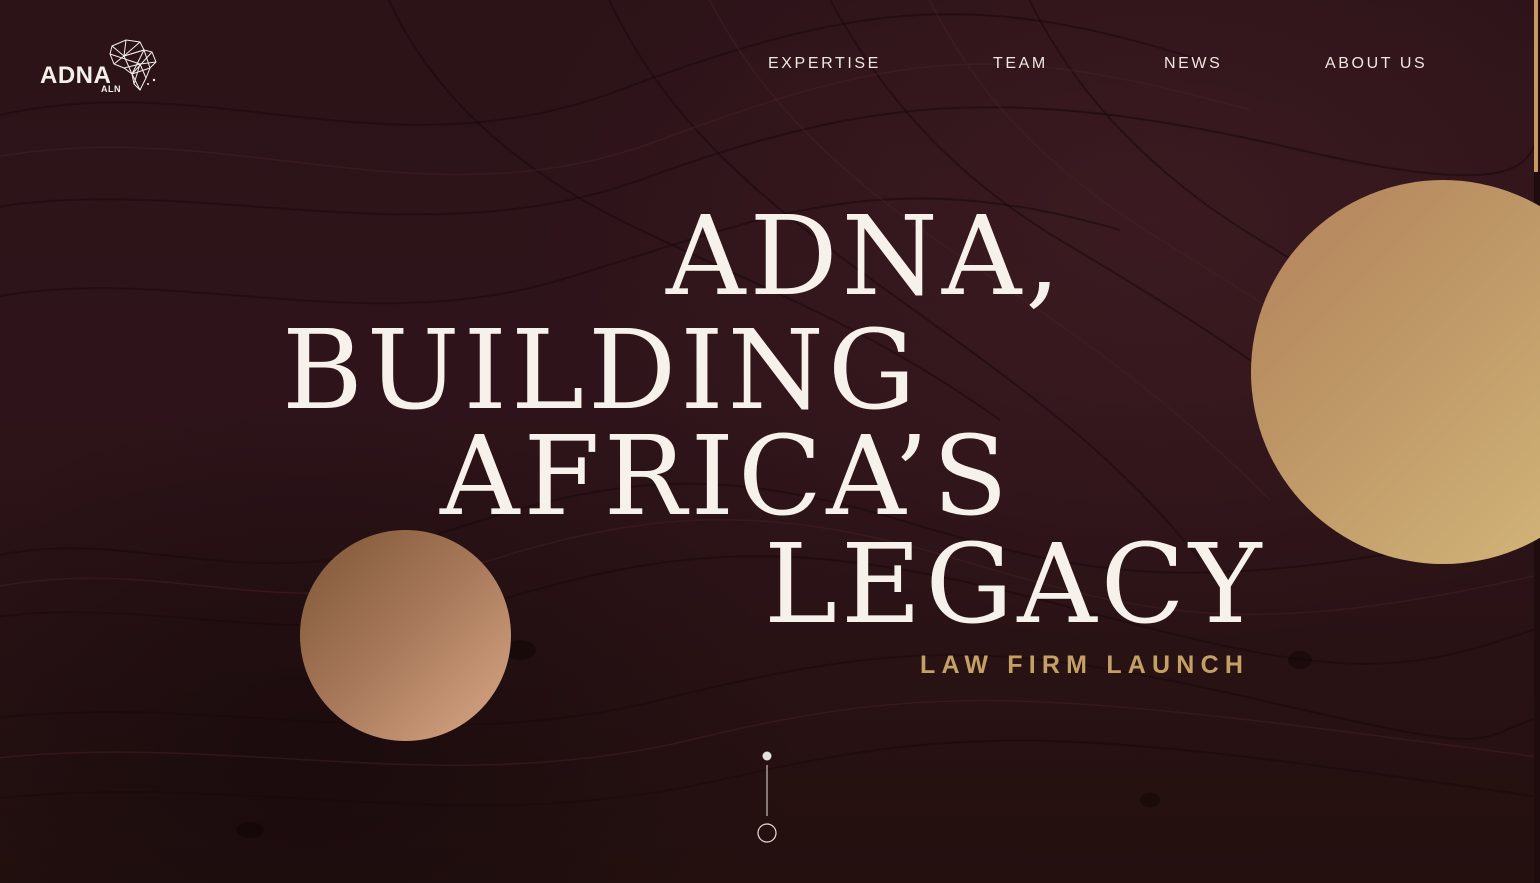  I want to click on headline-line-1: ADNA,, so click(865, 256).